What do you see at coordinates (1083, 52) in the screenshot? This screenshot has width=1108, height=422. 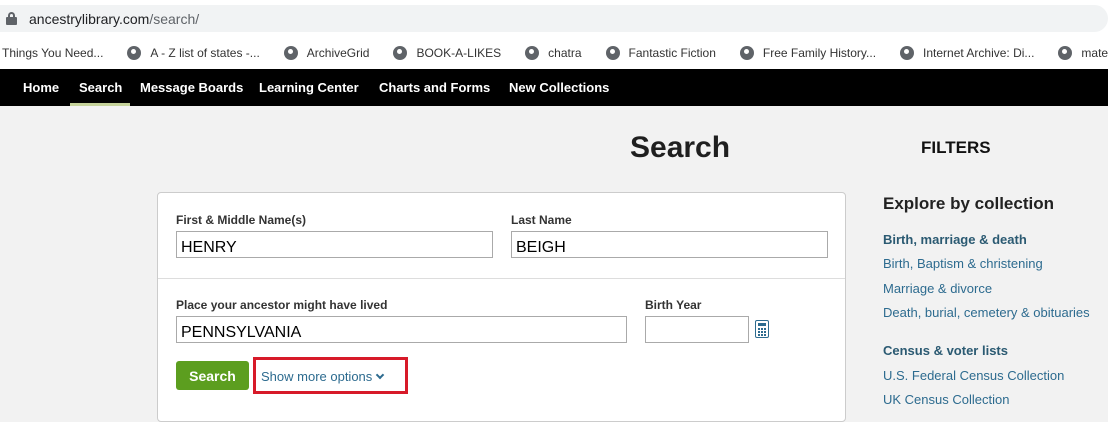 I see `bookmark-materials-request: materials request U` at bounding box center [1083, 52].